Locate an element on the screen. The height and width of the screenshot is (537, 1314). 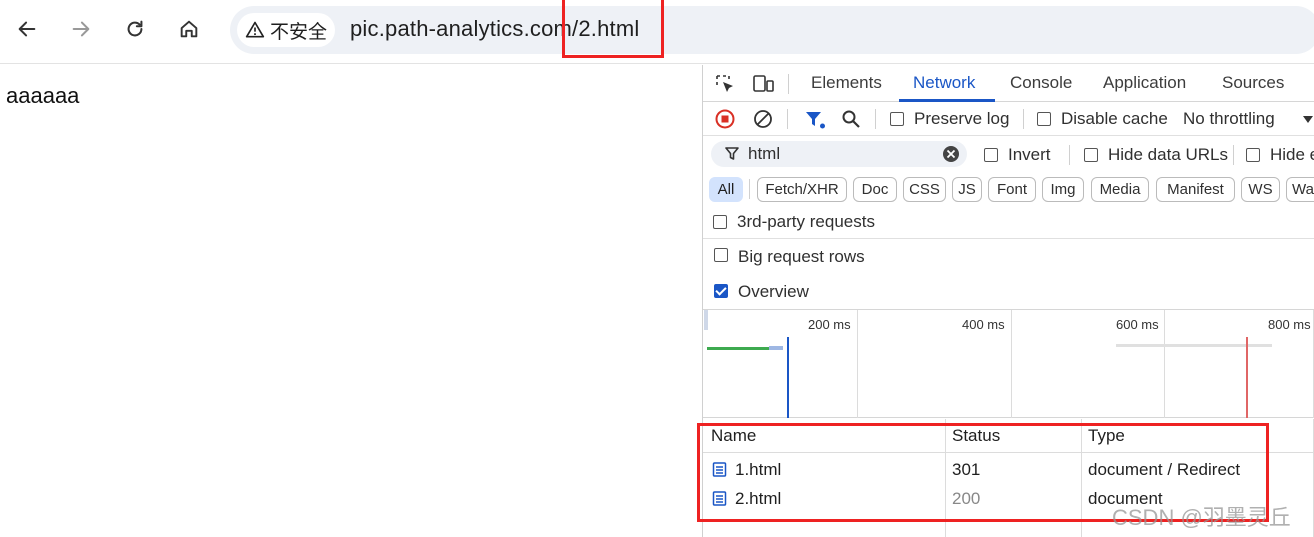
filter-icon is located at coordinates (815, 120).